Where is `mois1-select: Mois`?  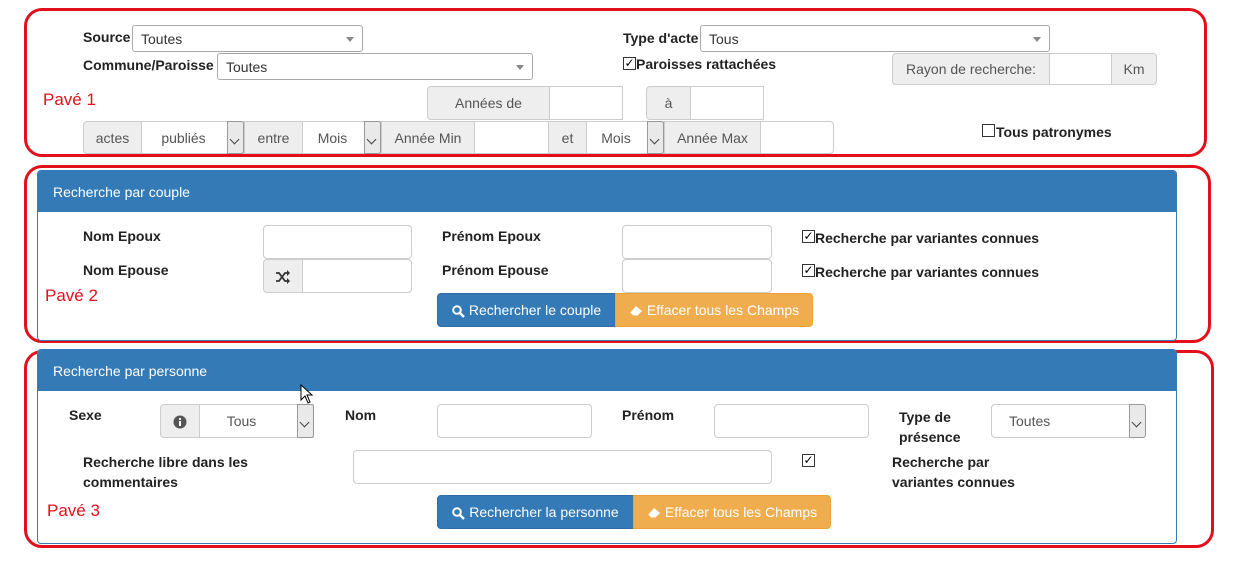
mois1-select: Mois is located at coordinates (341, 137).